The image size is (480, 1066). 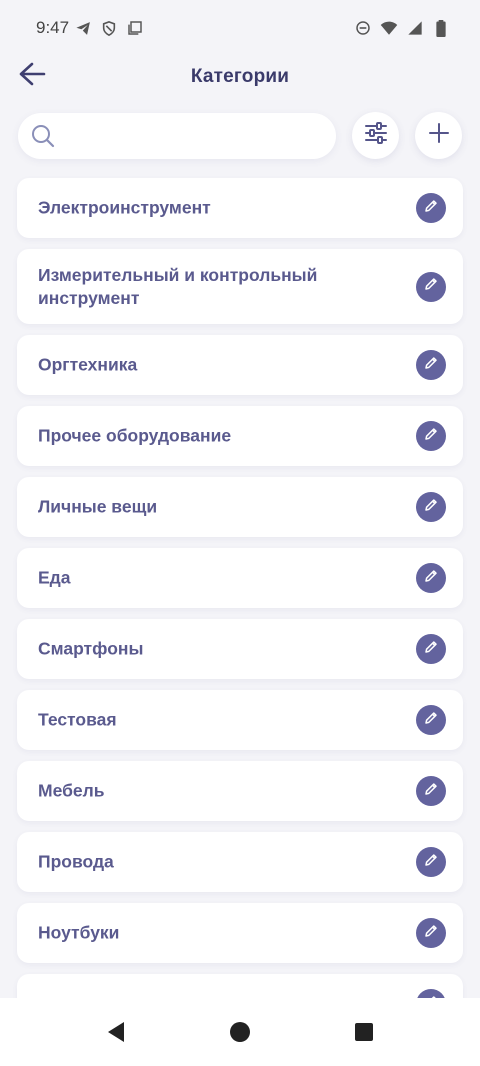 I want to click on plus-icon, so click(x=438, y=135).